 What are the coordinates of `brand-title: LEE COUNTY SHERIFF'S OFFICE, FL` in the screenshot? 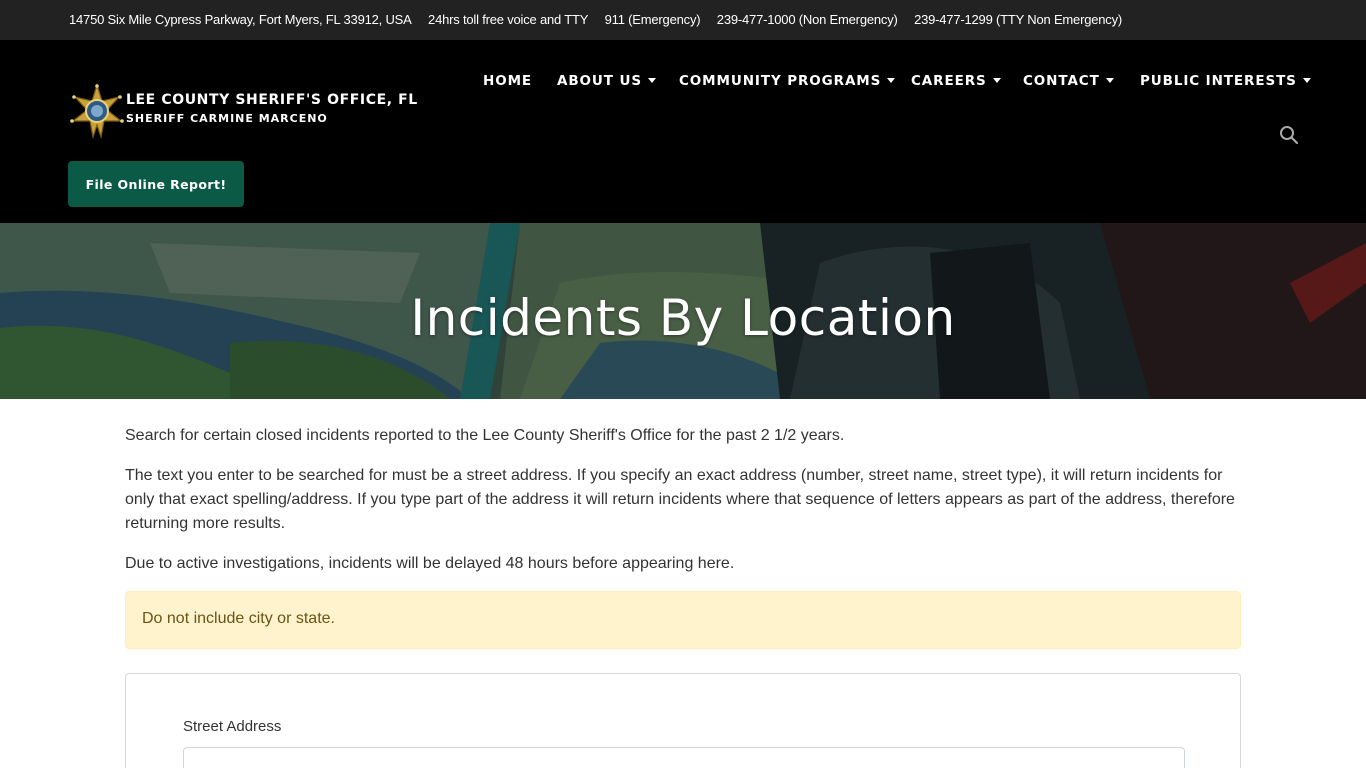 It's located at (272, 100).